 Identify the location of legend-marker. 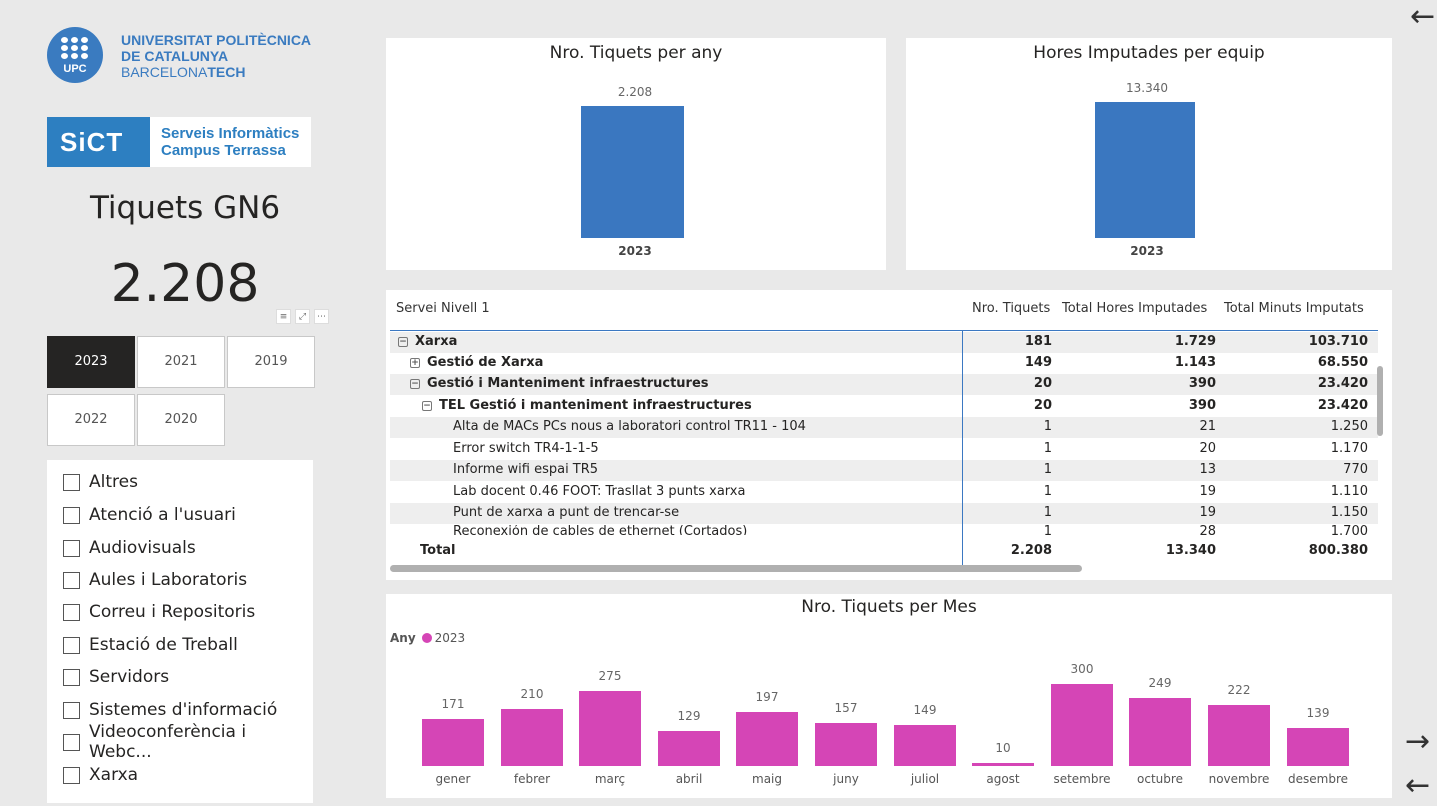
(426, 638).